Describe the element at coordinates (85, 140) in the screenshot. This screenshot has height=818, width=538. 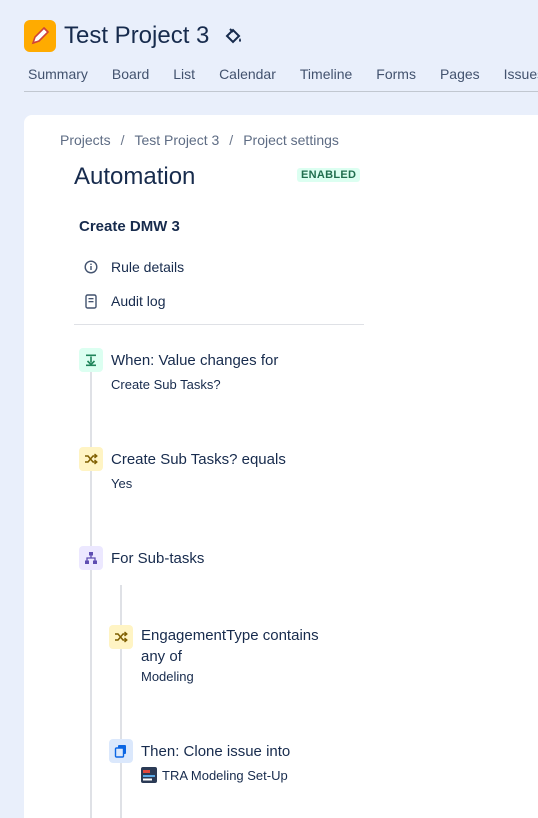
I see `breadcrumb-projects: Projects` at that location.